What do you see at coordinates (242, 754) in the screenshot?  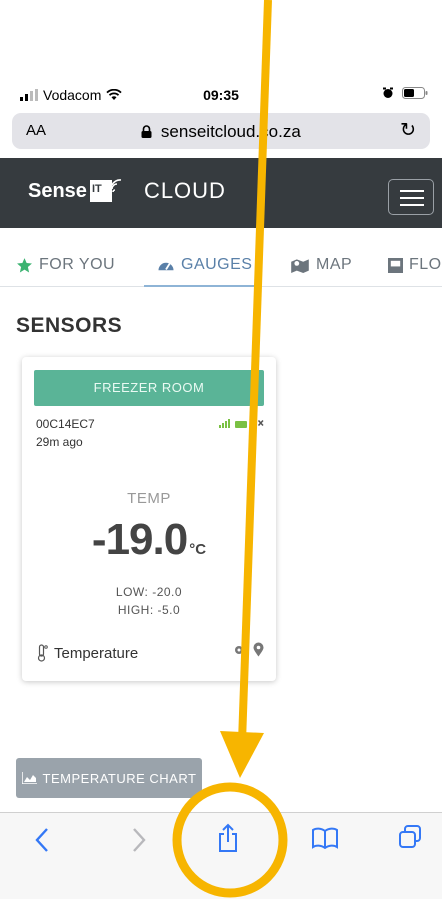 I see `annotation-arrowhead` at bounding box center [242, 754].